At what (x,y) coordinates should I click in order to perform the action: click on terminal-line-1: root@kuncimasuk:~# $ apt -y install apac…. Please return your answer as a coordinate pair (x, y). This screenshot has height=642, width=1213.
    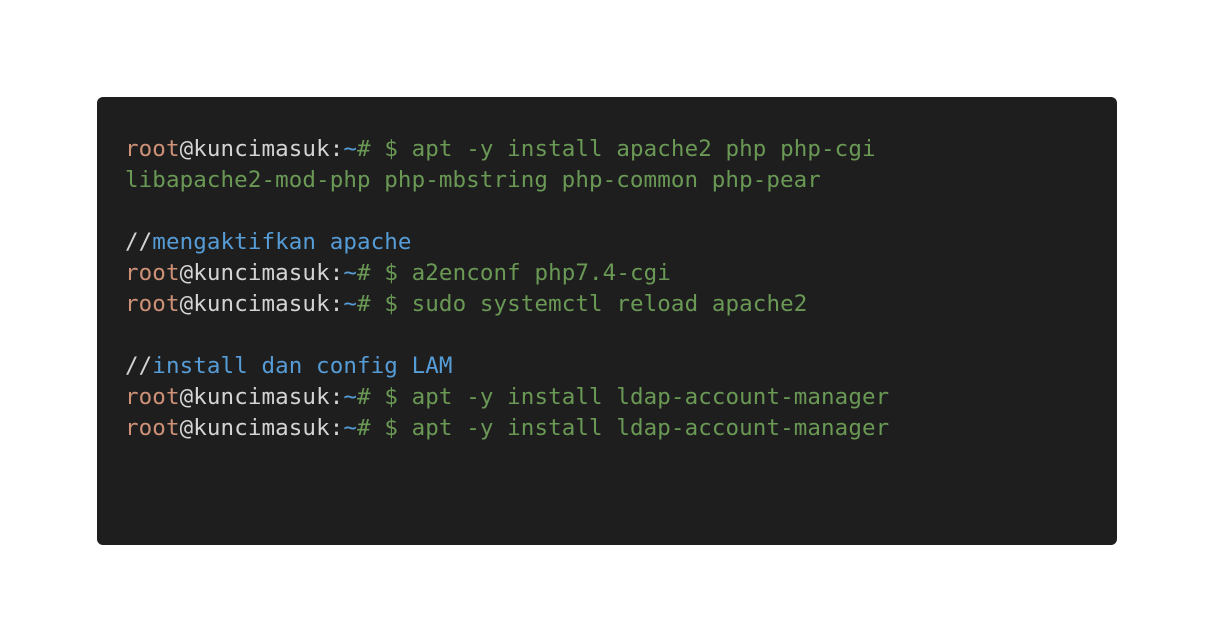
    Looking at the image, I should click on (621, 149).